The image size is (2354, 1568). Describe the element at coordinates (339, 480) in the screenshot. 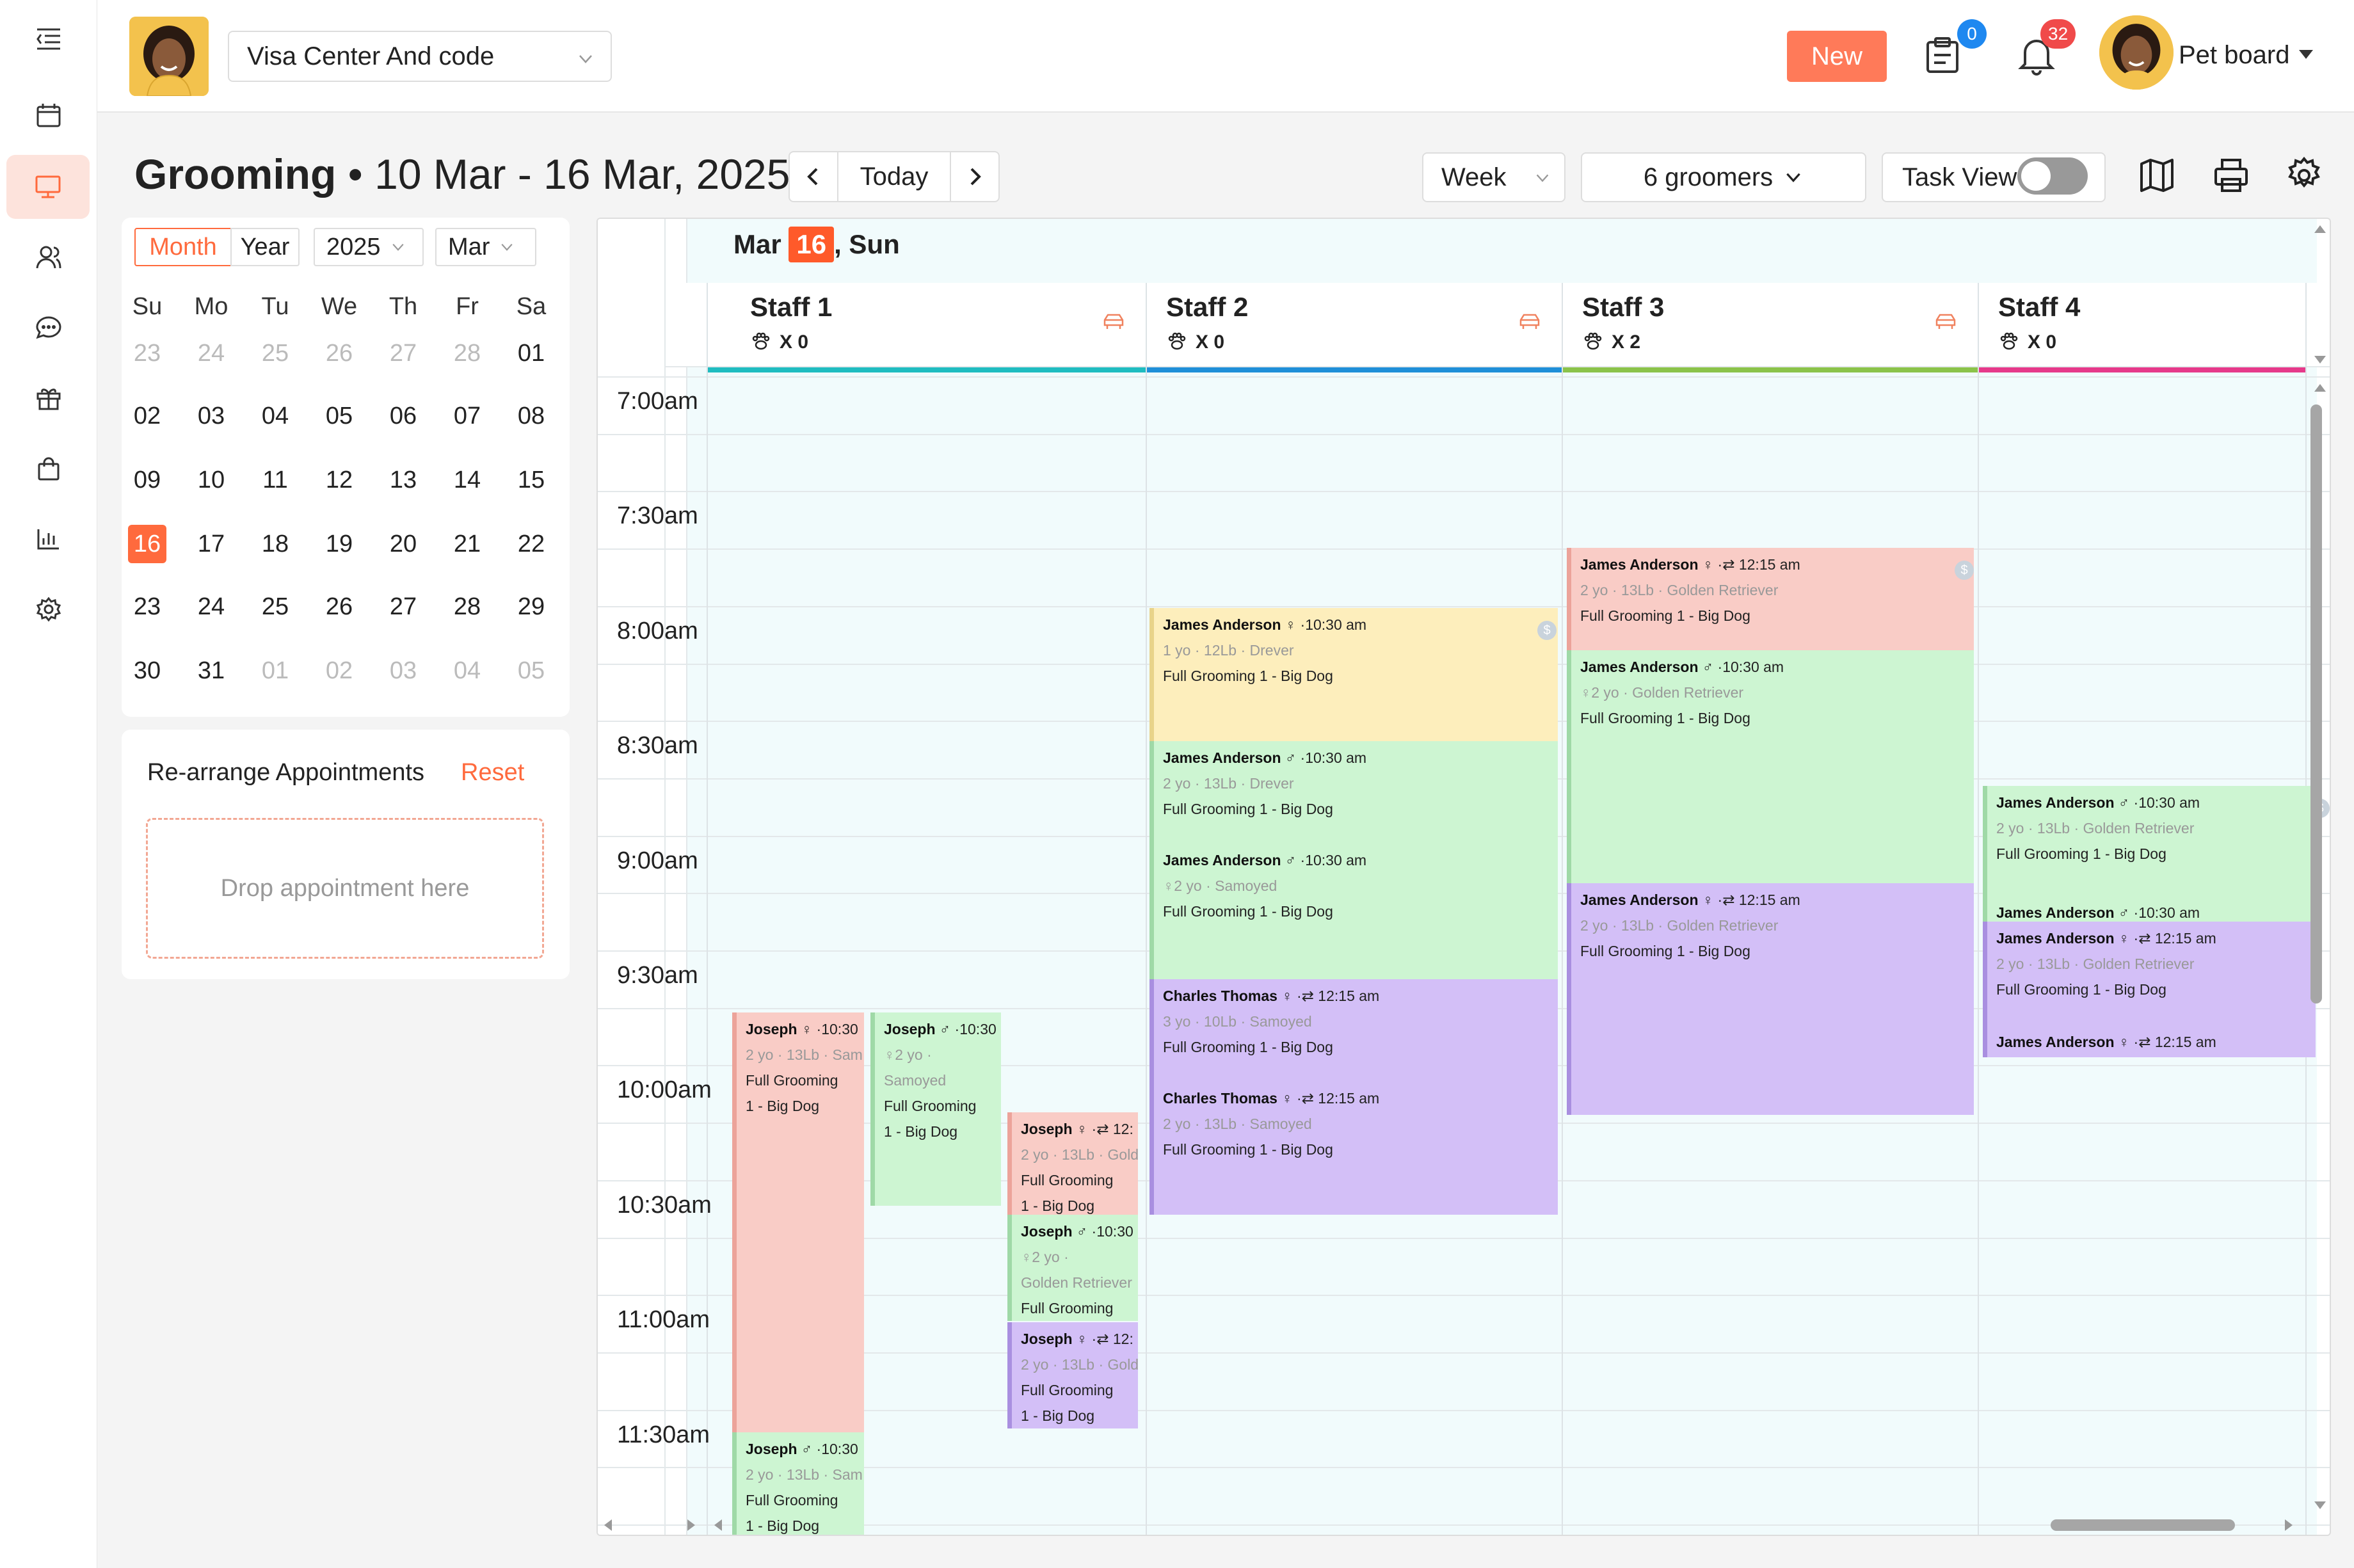

I see `calendar-day: 12` at that location.